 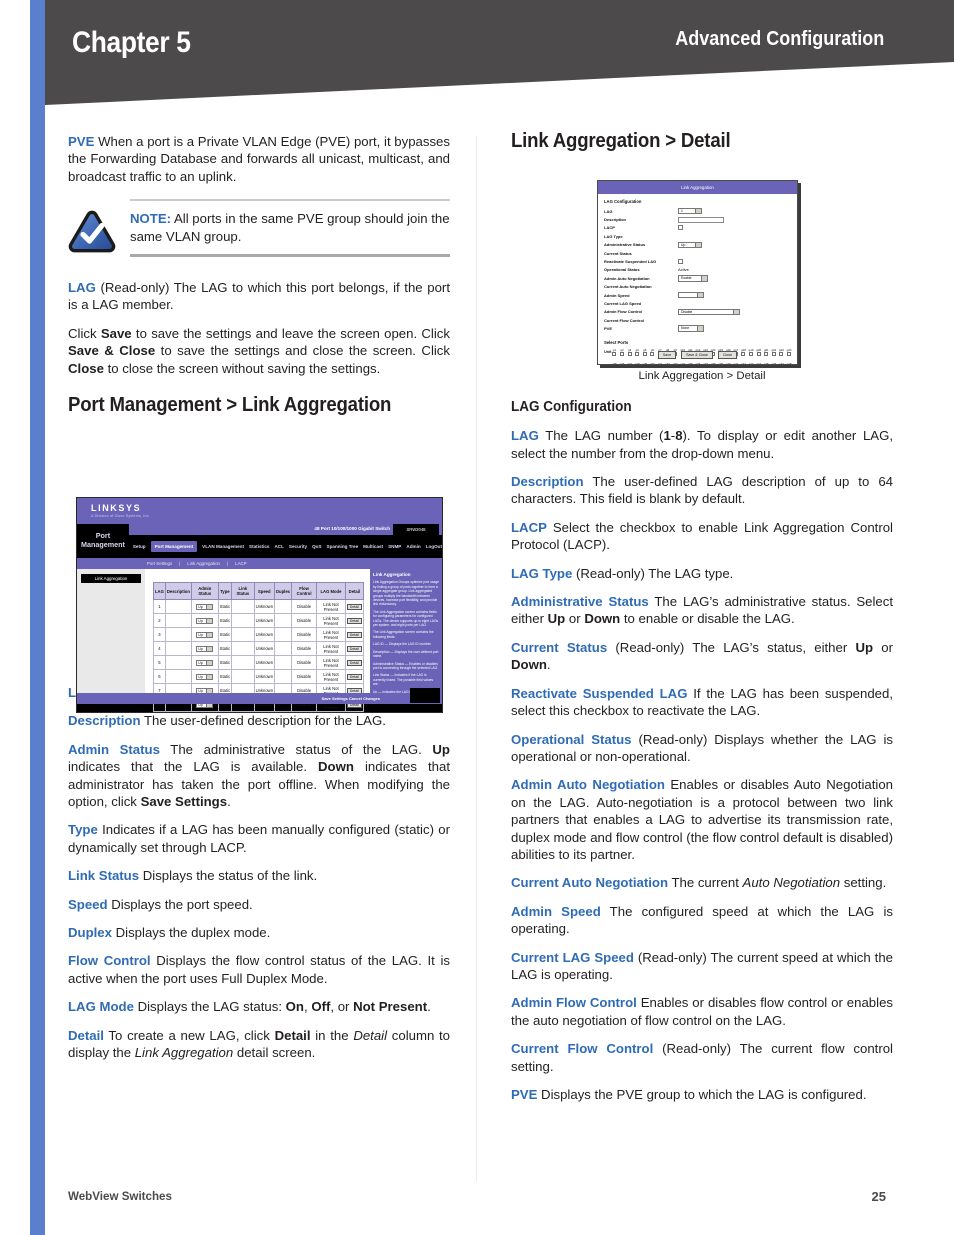 I want to click on tab-security: Security, so click(x=298, y=546).